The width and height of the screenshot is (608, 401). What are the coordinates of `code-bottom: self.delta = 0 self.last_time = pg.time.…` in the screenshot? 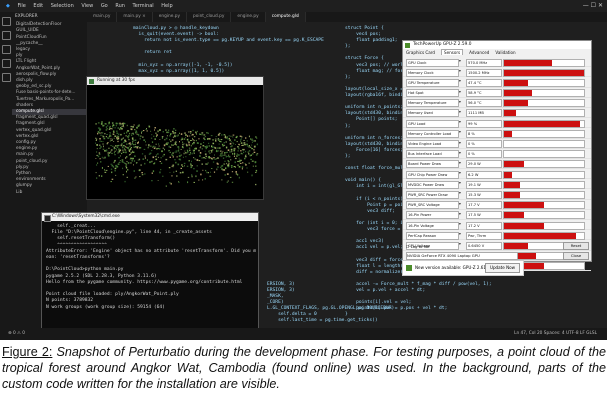 It's located at (322, 318).